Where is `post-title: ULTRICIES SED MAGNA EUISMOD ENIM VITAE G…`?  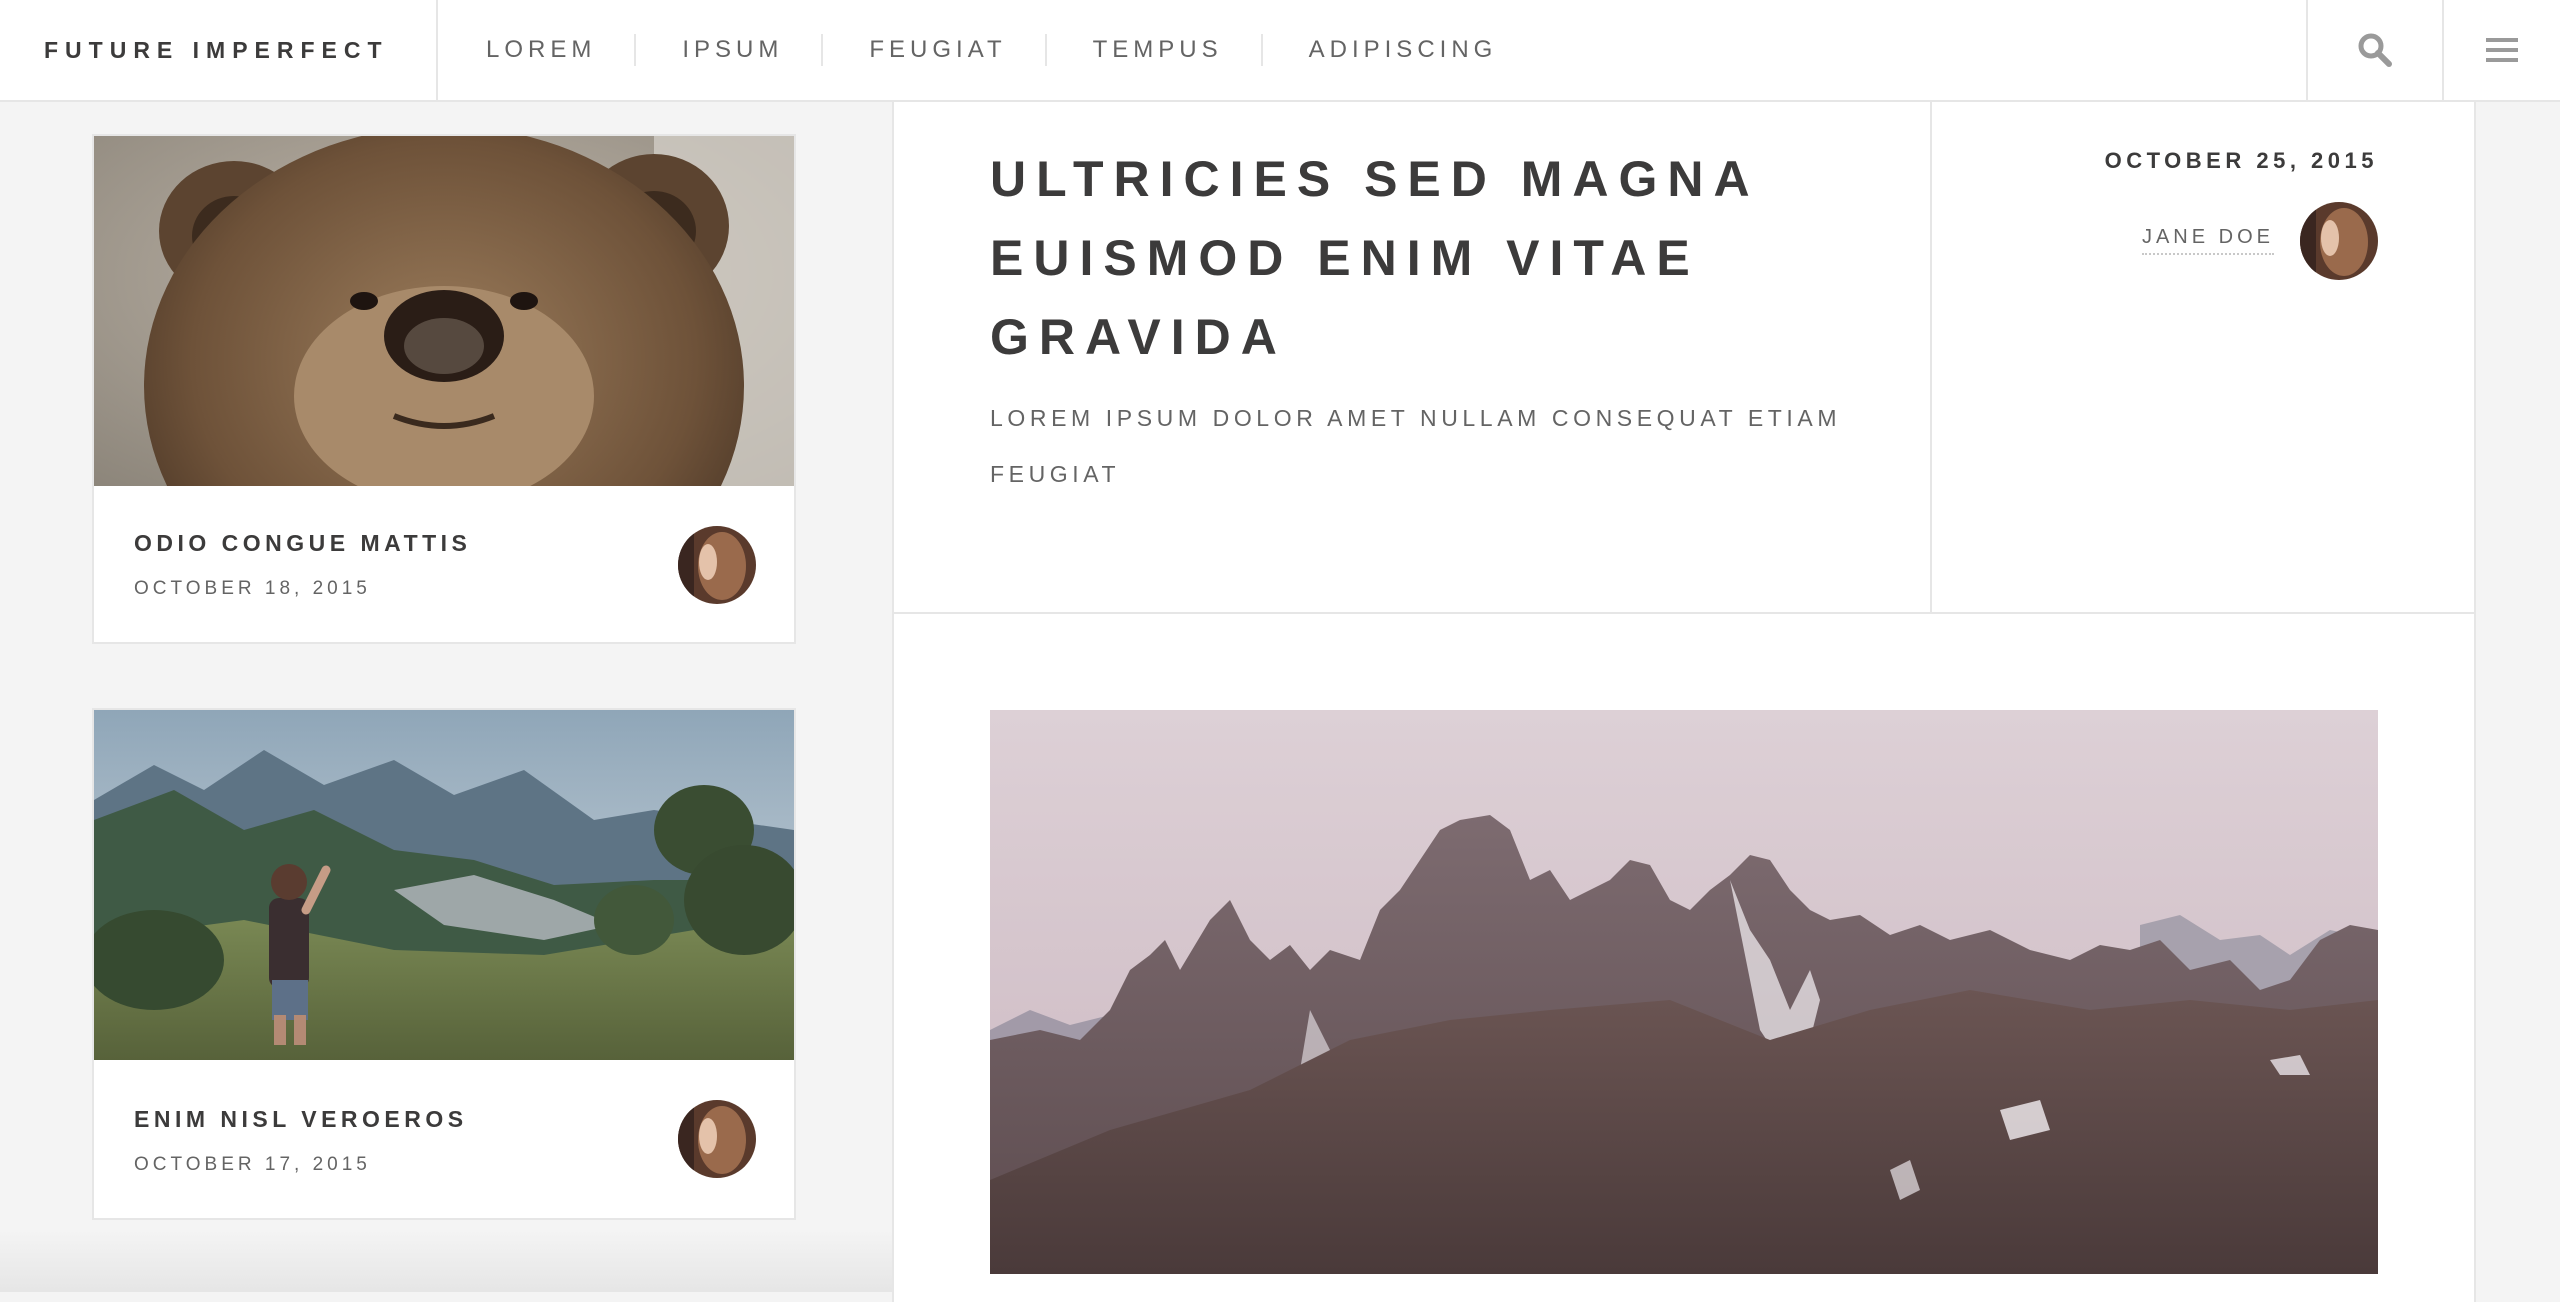
post-title: ULTRICIES SED MAGNA EUISMOD ENIM VITAE G… is located at coordinates (1440, 258).